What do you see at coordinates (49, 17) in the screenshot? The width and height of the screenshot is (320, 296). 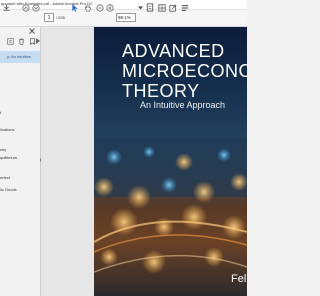 I see `page-number-input: 1` at bounding box center [49, 17].